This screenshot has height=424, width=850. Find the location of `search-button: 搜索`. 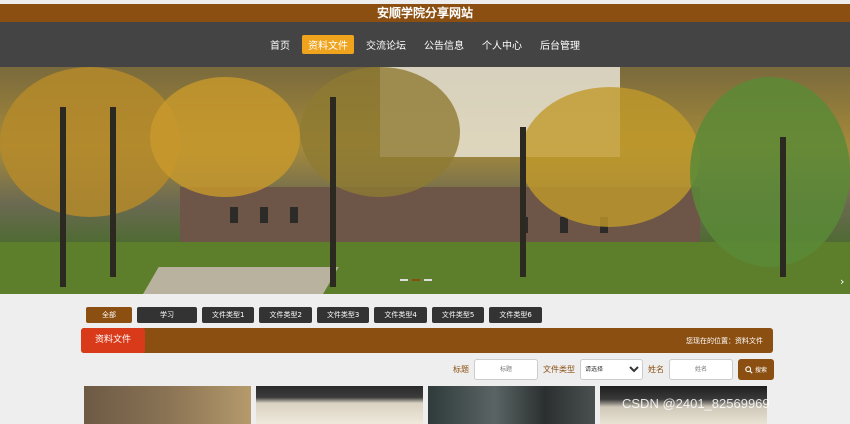

search-button: 搜索 is located at coordinates (756, 369).